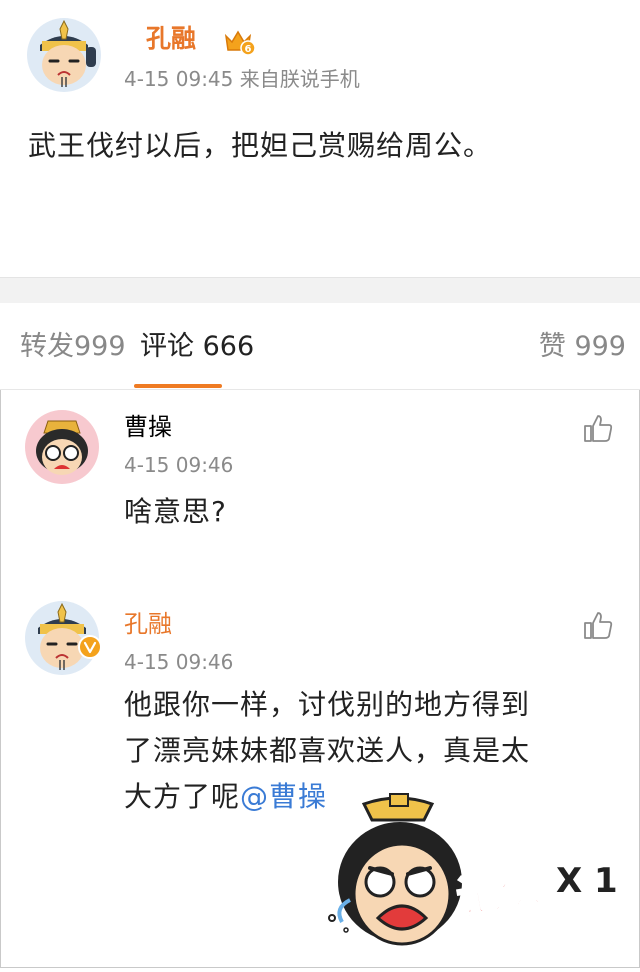 The image size is (640, 972). What do you see at coordinates (260, 145) in the screenshot?
I see `post-text: 武王伐纣以后，把妲己赏赐给周公。` at bounding box center [260, 145].